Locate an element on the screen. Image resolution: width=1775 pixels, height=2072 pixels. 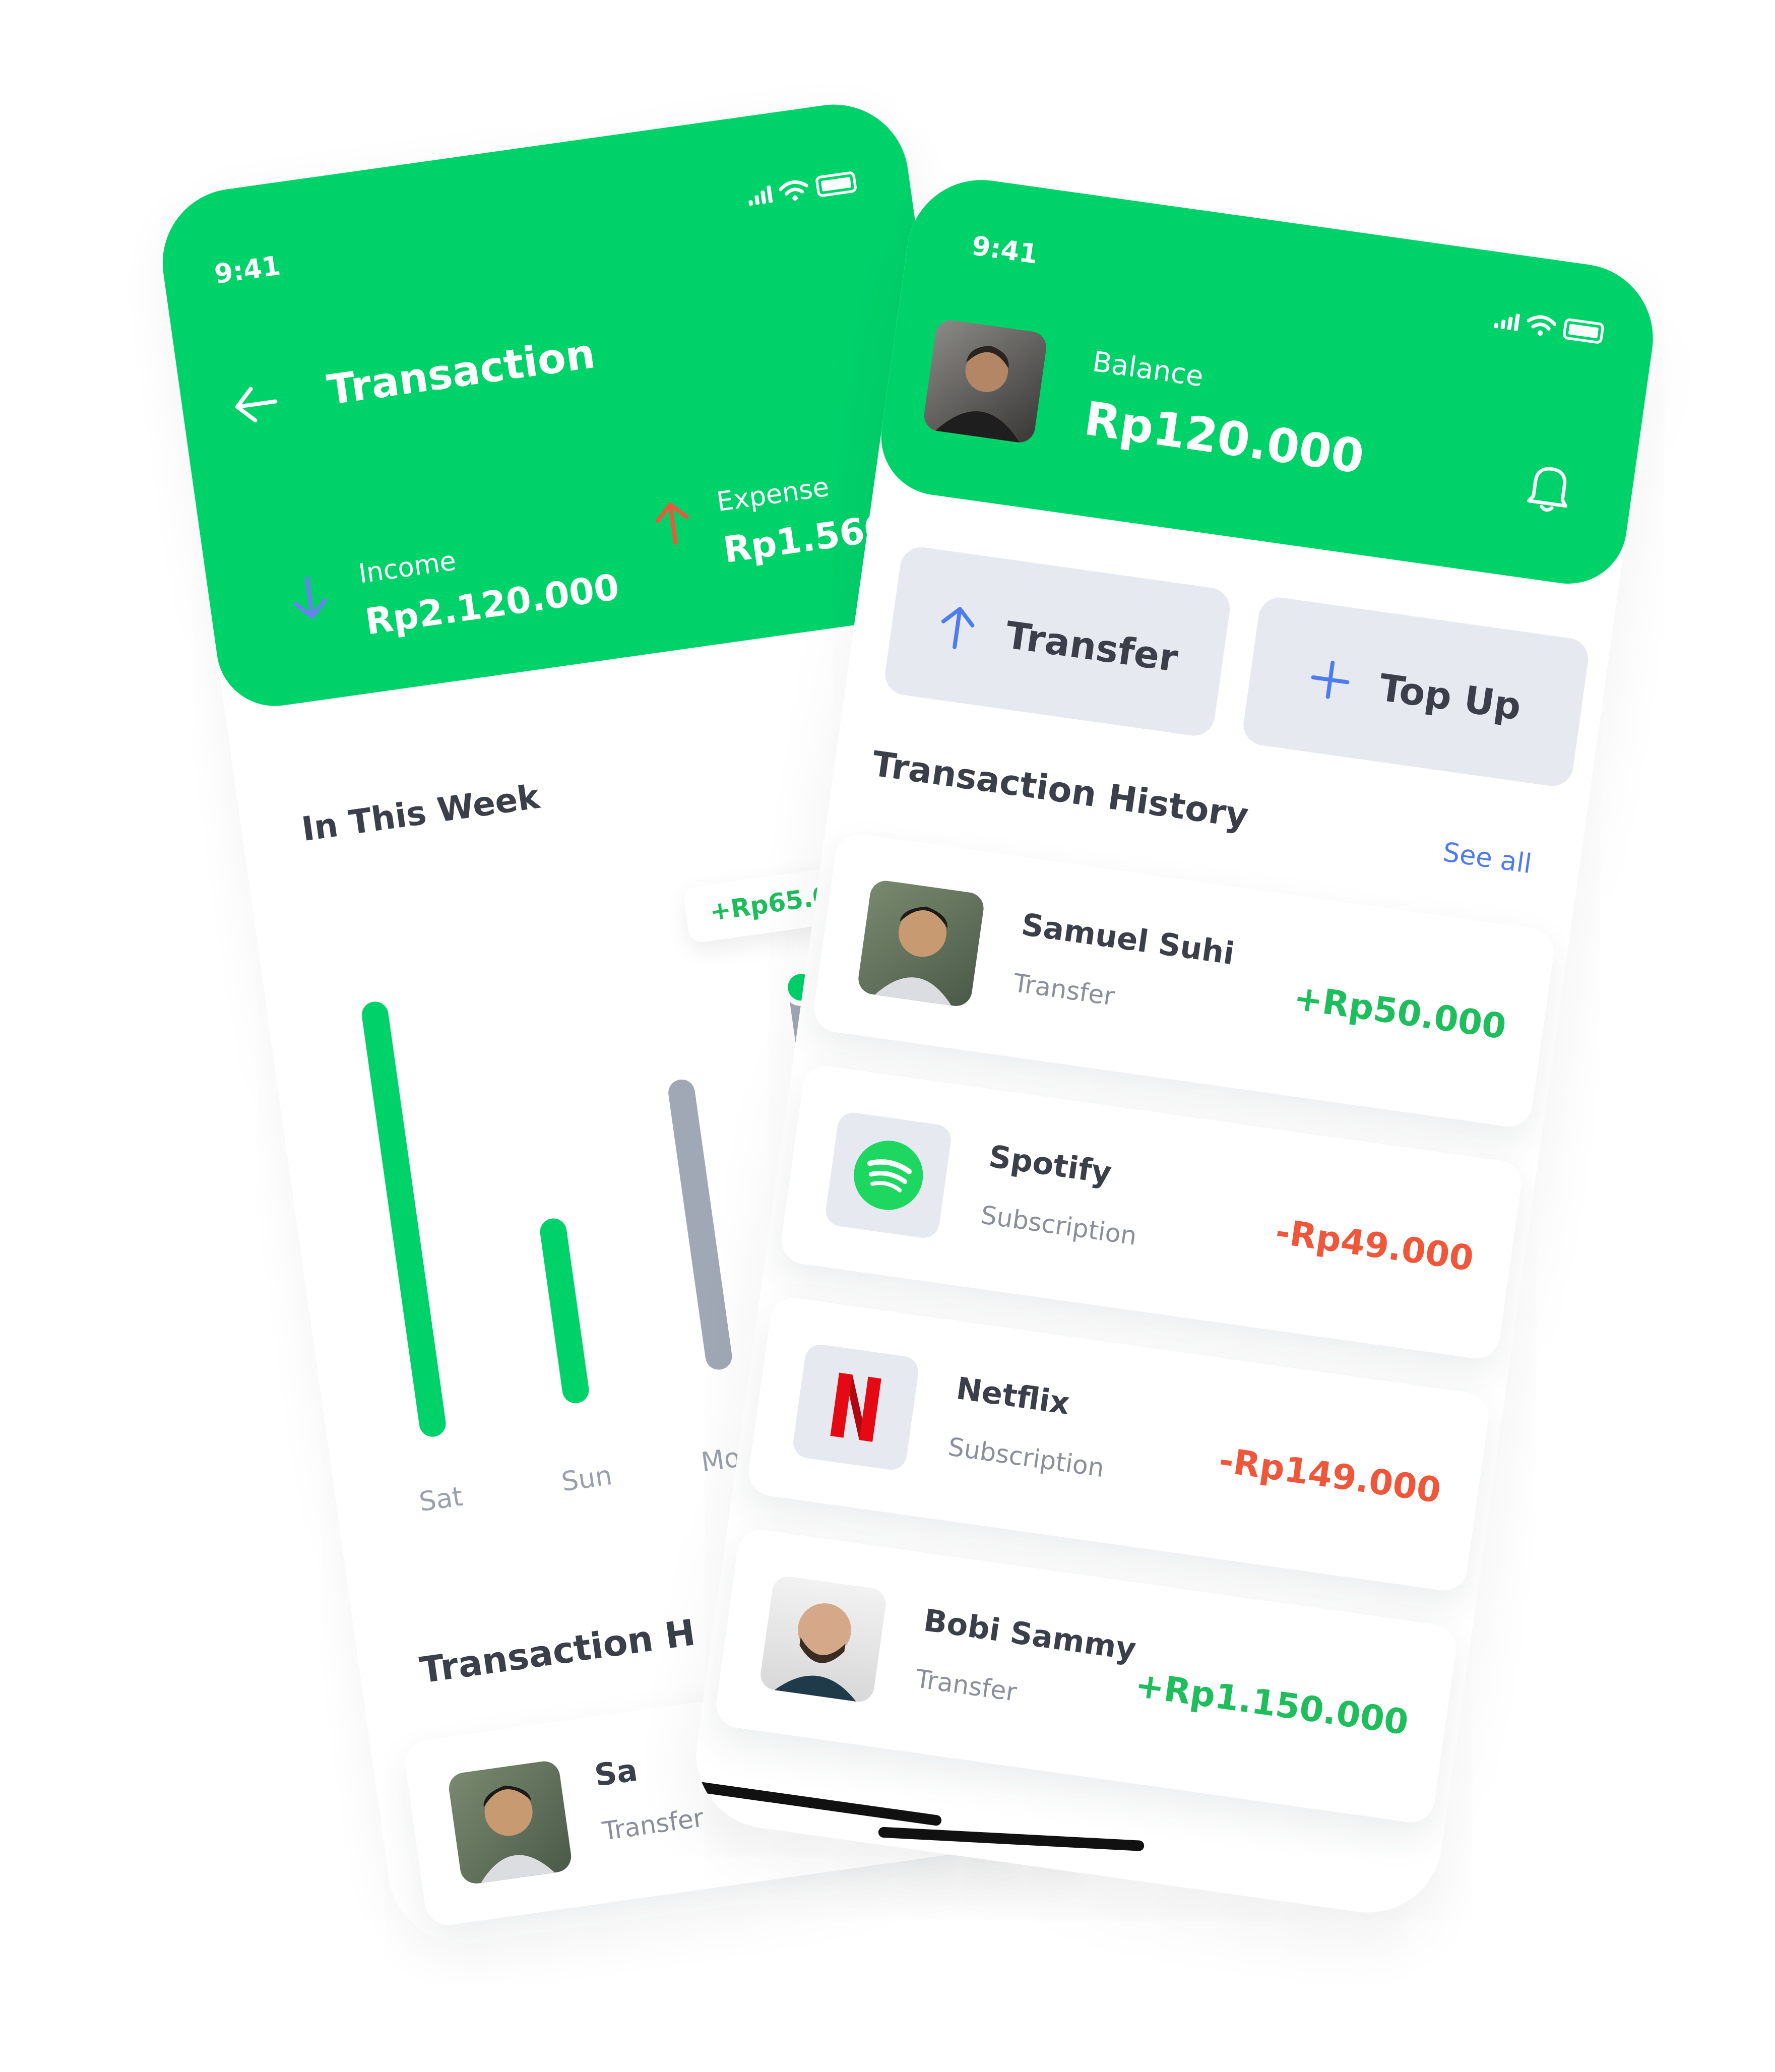
spotify-icon is located at coordinates (888, 1175).